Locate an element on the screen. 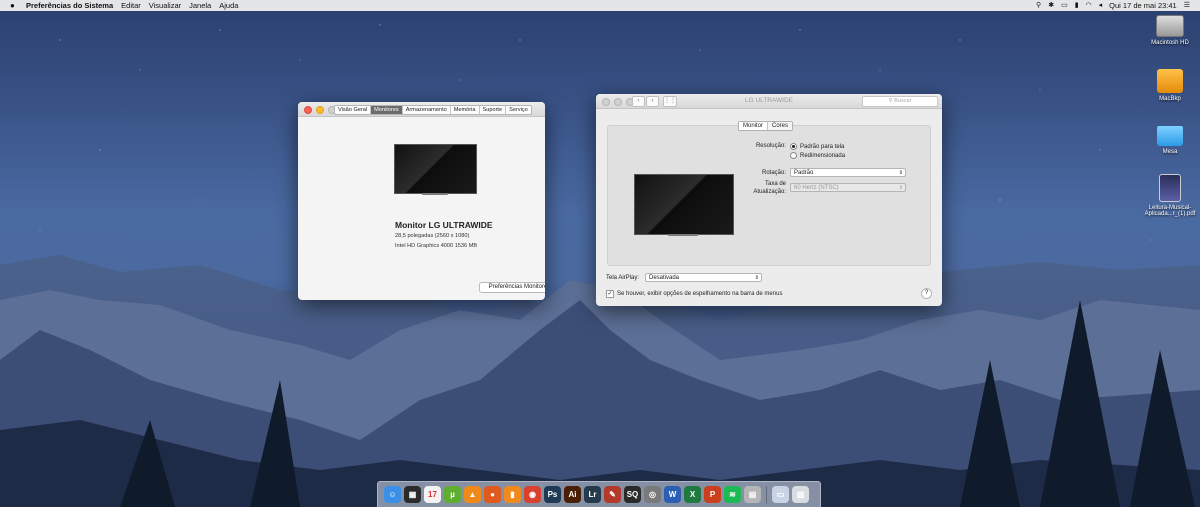  desktop-icon-label: MacBkp is located at coordinates (1170, 99).